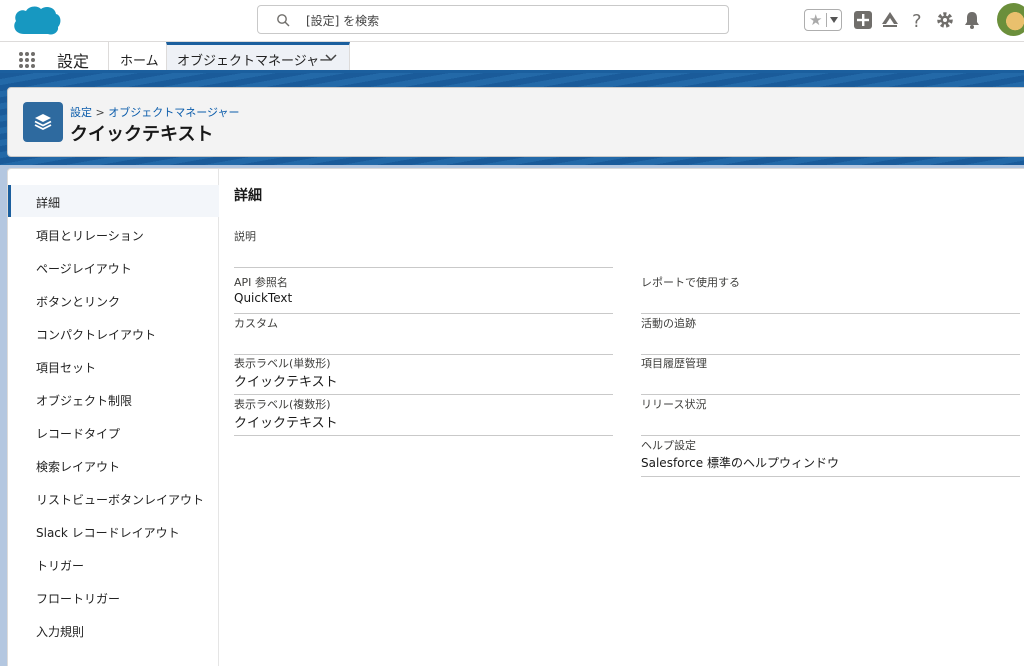  Describe the element at coordinates (830, 335) in the screenshot. I see `field-track-activities: 活動の追跡` at that location.